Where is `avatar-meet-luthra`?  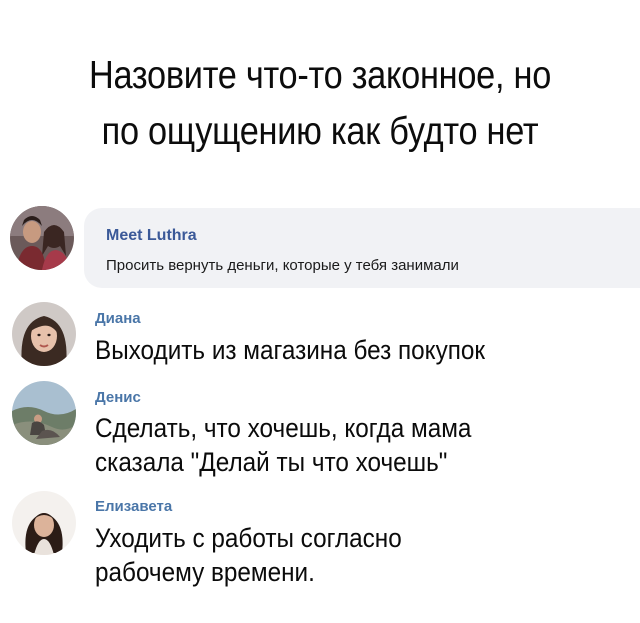 avatar-meet-luthra is located at coordinates (42, 238).